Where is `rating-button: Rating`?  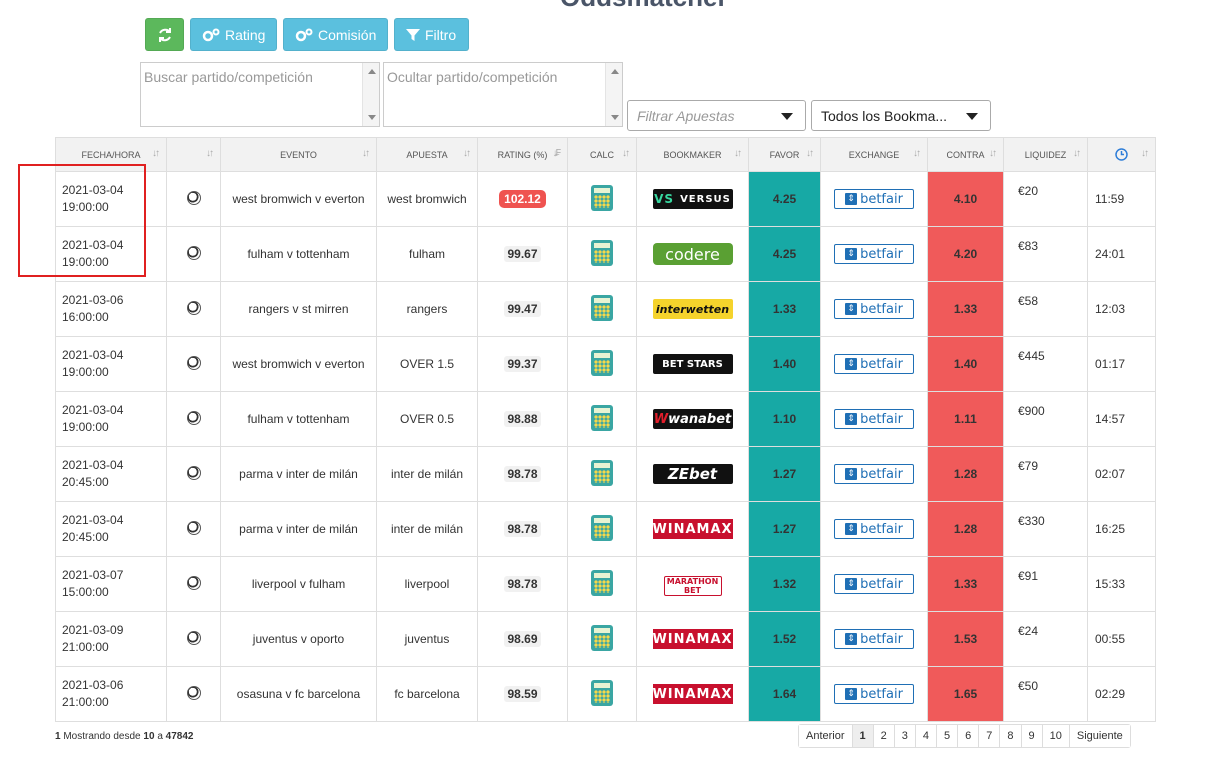 rating-button: Rating is located at coordinates (233, 34).